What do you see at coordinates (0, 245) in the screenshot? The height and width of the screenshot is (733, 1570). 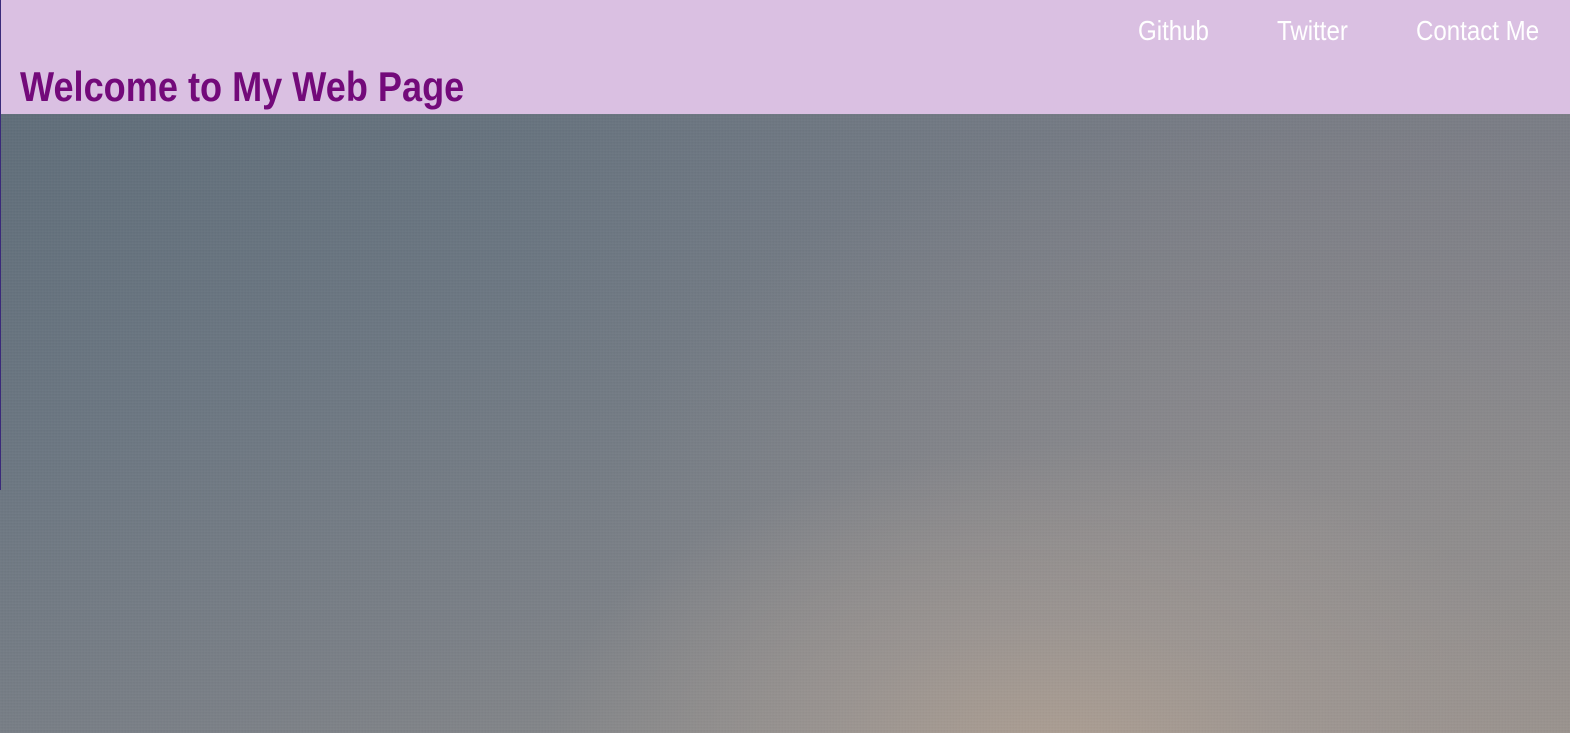 I see `window-edge-line` at bounding box center [0, 245].